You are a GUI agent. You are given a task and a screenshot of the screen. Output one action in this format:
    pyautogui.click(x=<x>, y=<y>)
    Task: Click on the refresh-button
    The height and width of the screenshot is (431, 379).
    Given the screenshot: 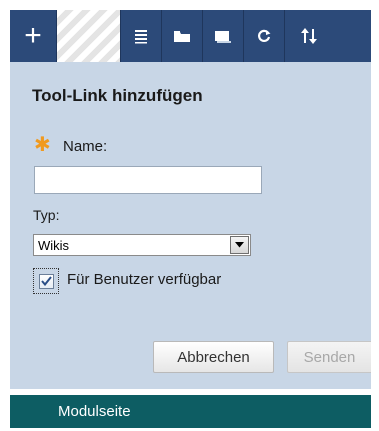 What is the action you would take?
    pyautogui.click(x=264, y=36)
    